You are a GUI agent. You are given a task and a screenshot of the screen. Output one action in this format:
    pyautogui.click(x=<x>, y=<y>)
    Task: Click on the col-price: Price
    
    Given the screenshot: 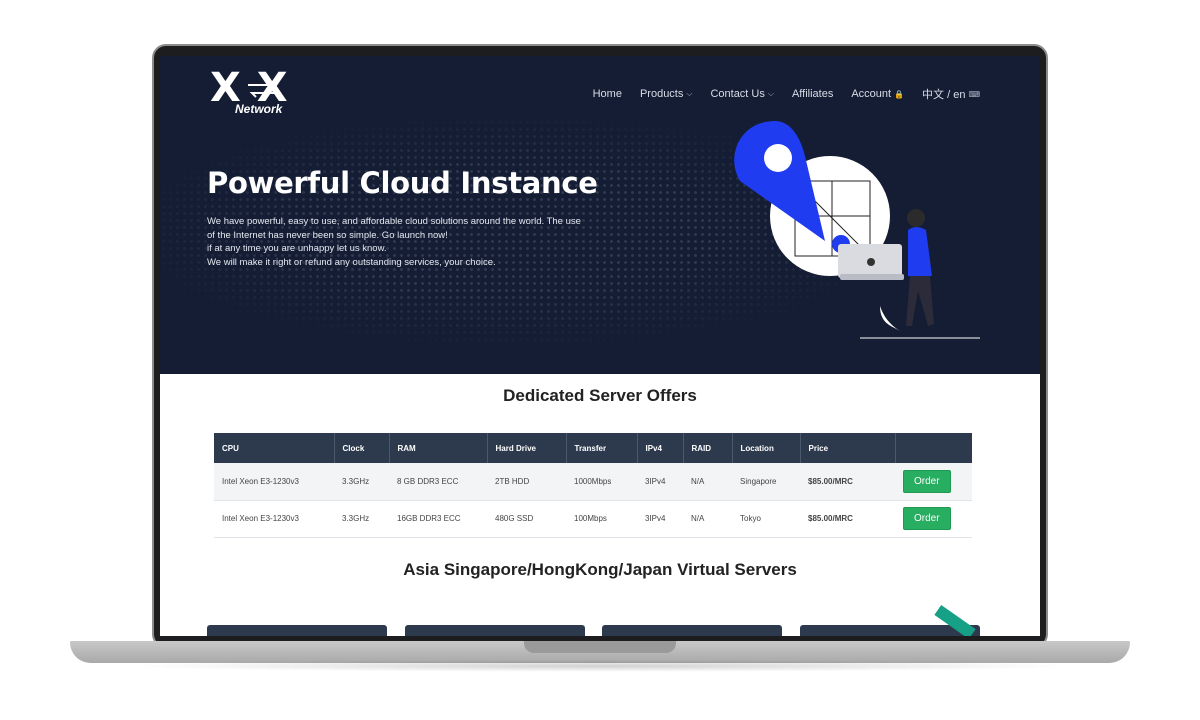 What is the action you would take?
    pyautogui.click(x=848, y=448)
    